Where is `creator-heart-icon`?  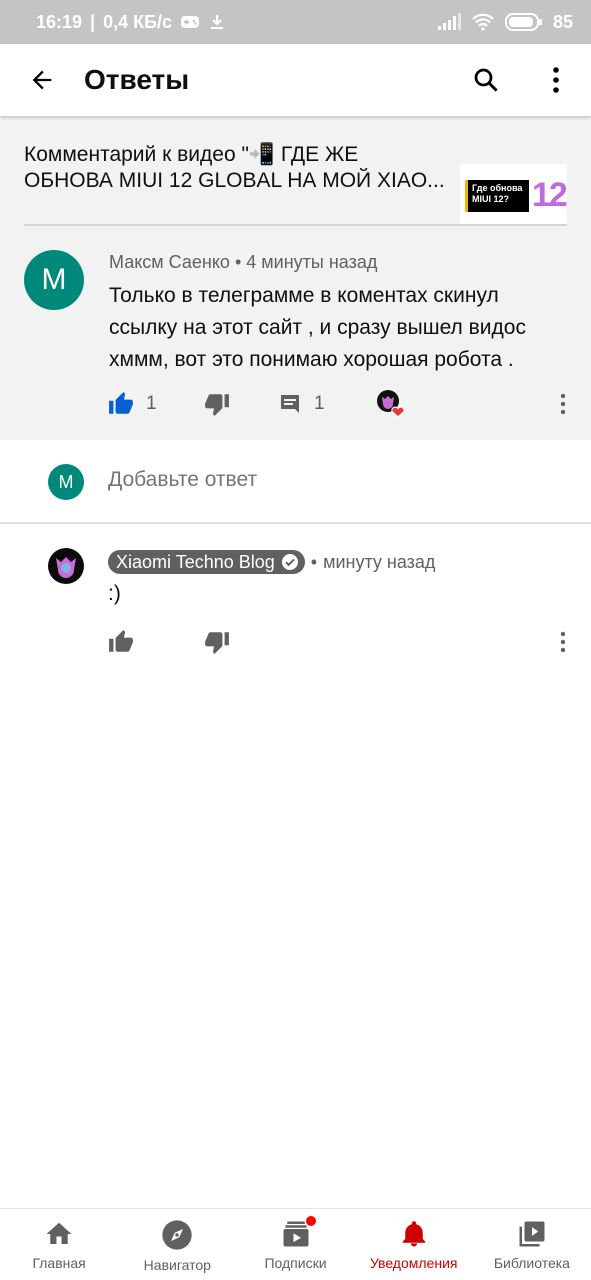
creator-heart-icon is located at coordinates (391, 404).